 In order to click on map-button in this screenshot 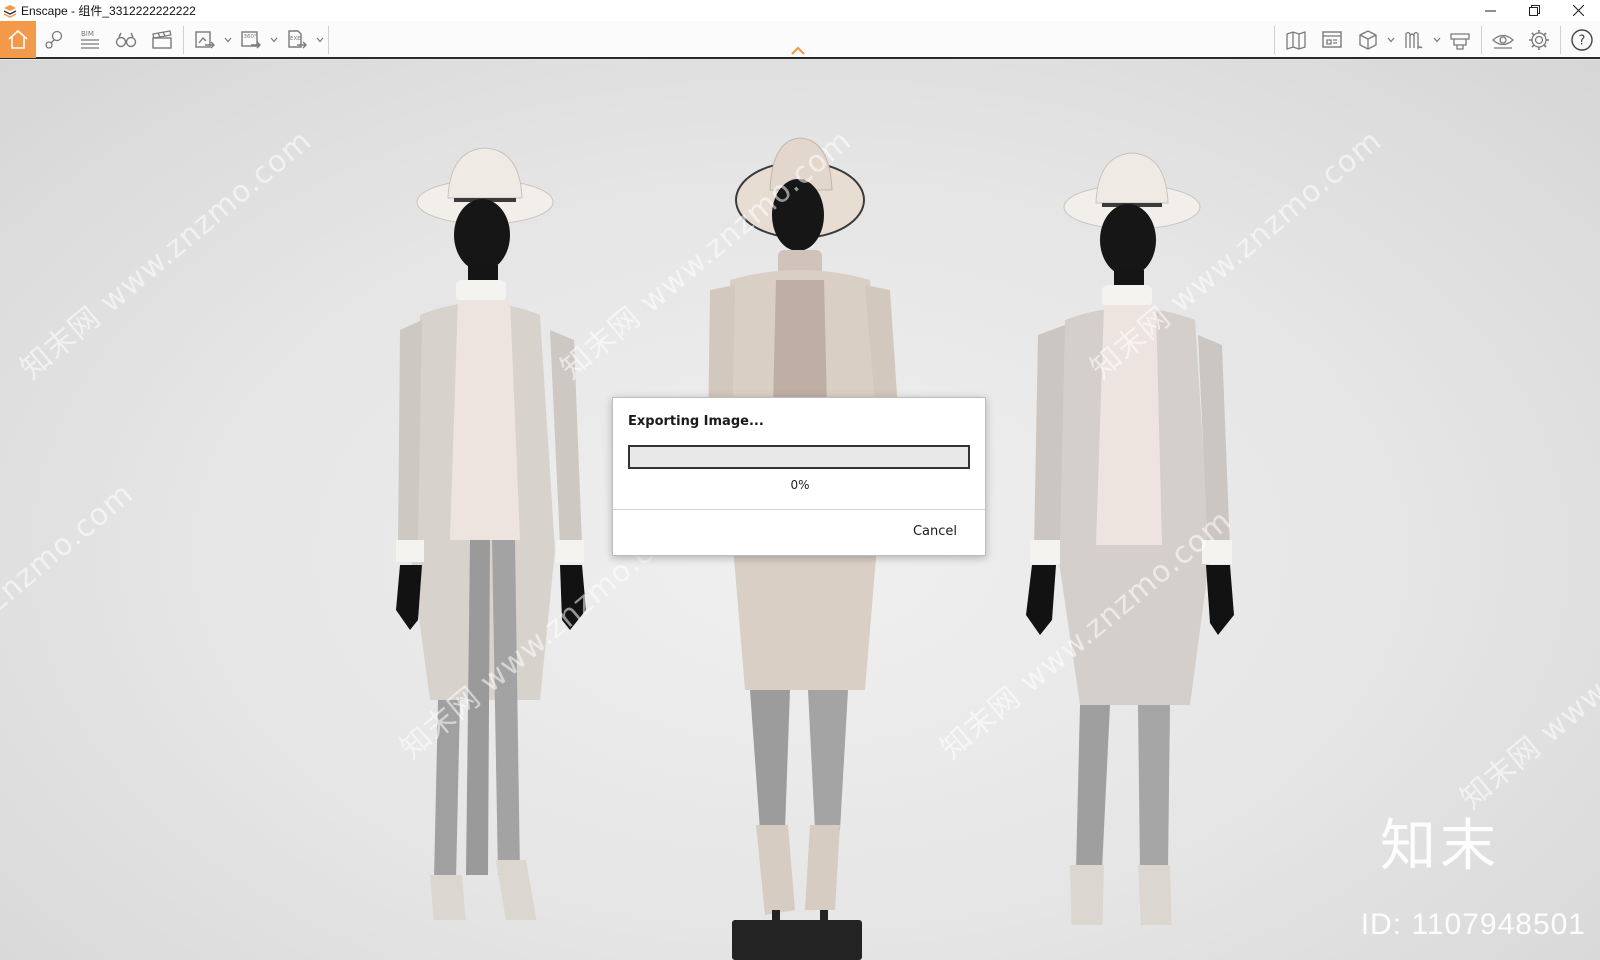, I will do `click(1296, 39)`.